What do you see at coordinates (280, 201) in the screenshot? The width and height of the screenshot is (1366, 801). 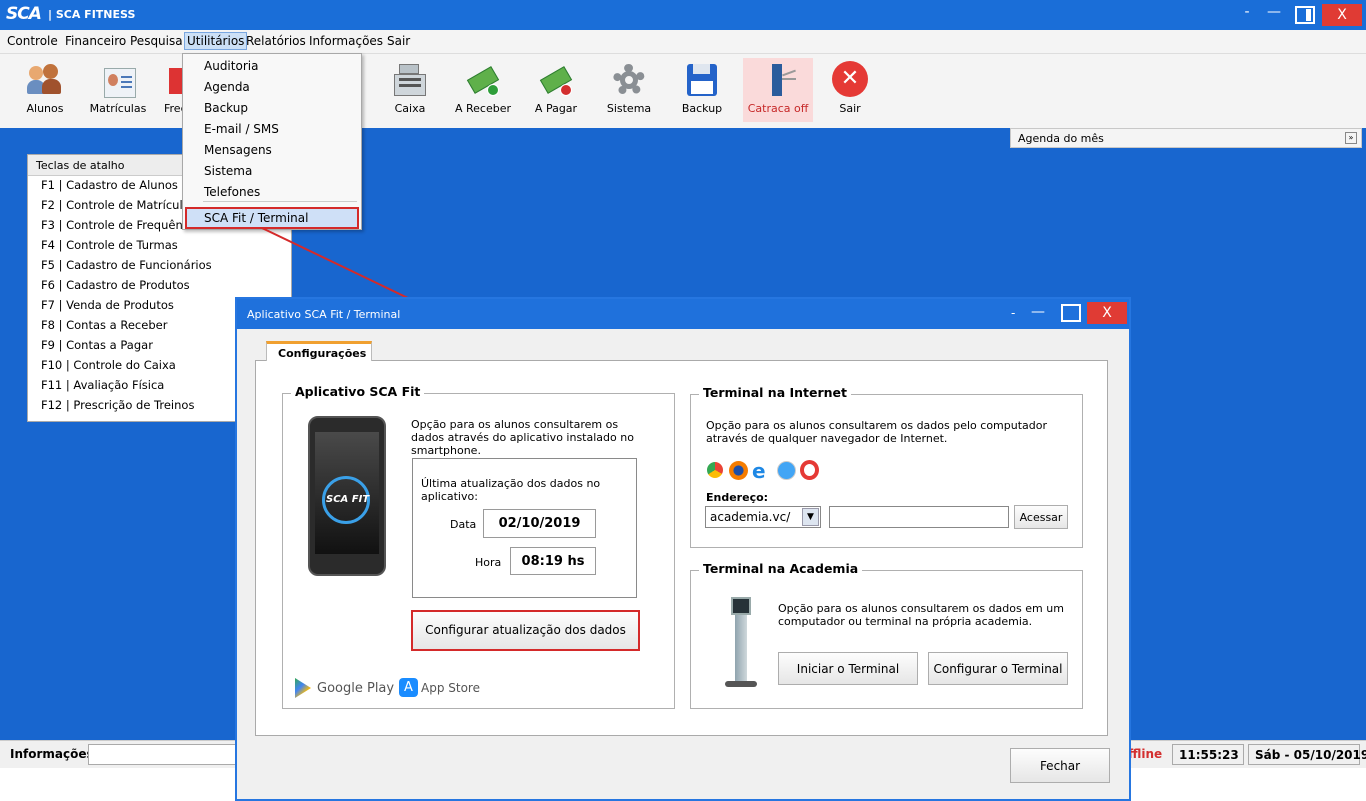 I see `menu-separator` at bounding box center [280, 201].